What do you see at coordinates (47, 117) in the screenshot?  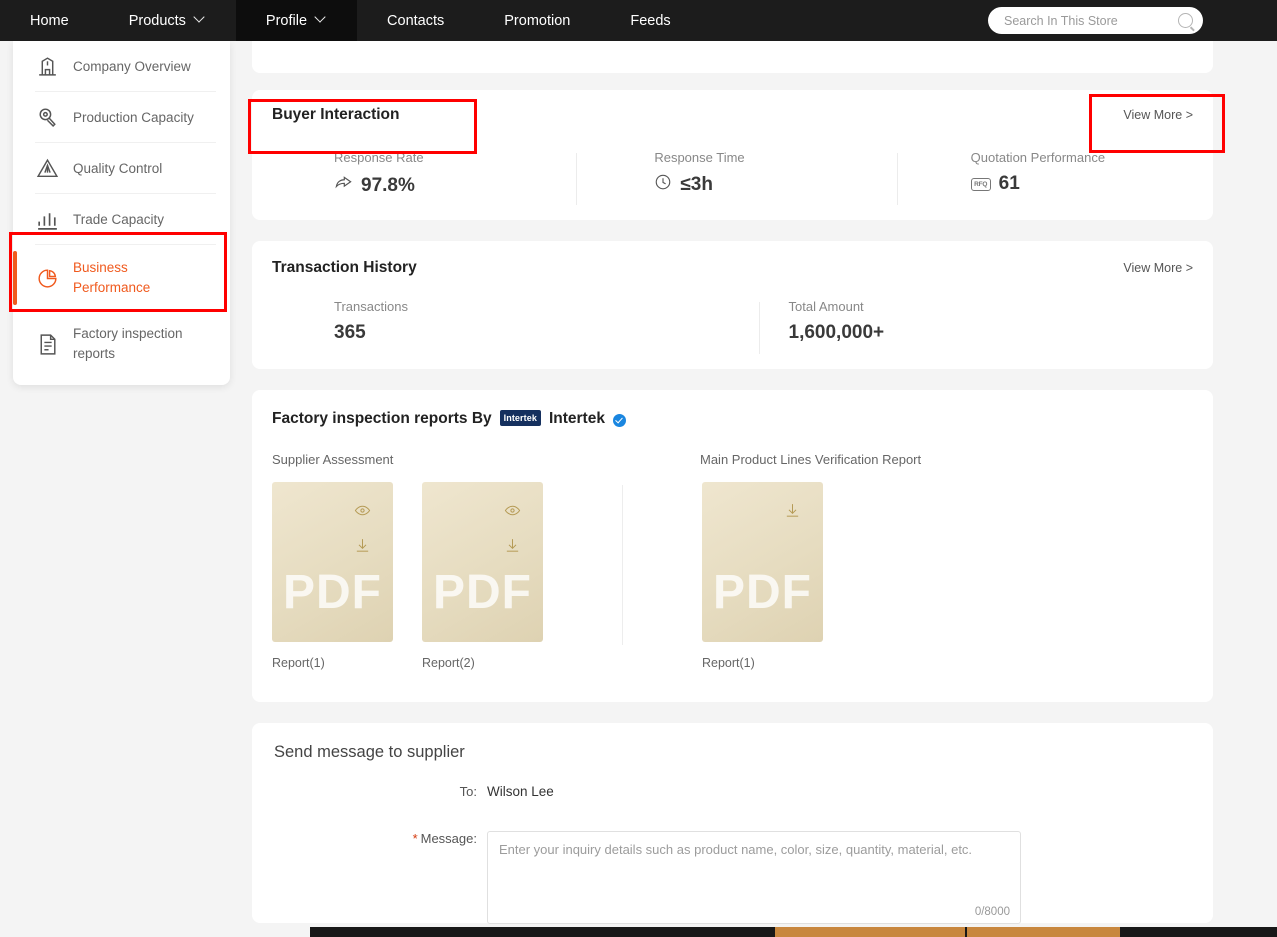 I see `wrench-gear-icon` at bounding box center [47, 117].